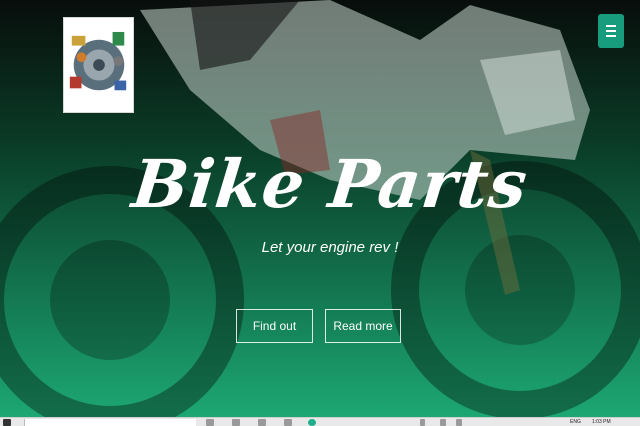 The image size is (640, 426). What do you see at coordinates (320, 421) in the screenshot?
I see `windows-taskbar: ENG 1:03 PM` at bounding box center [320, 421].